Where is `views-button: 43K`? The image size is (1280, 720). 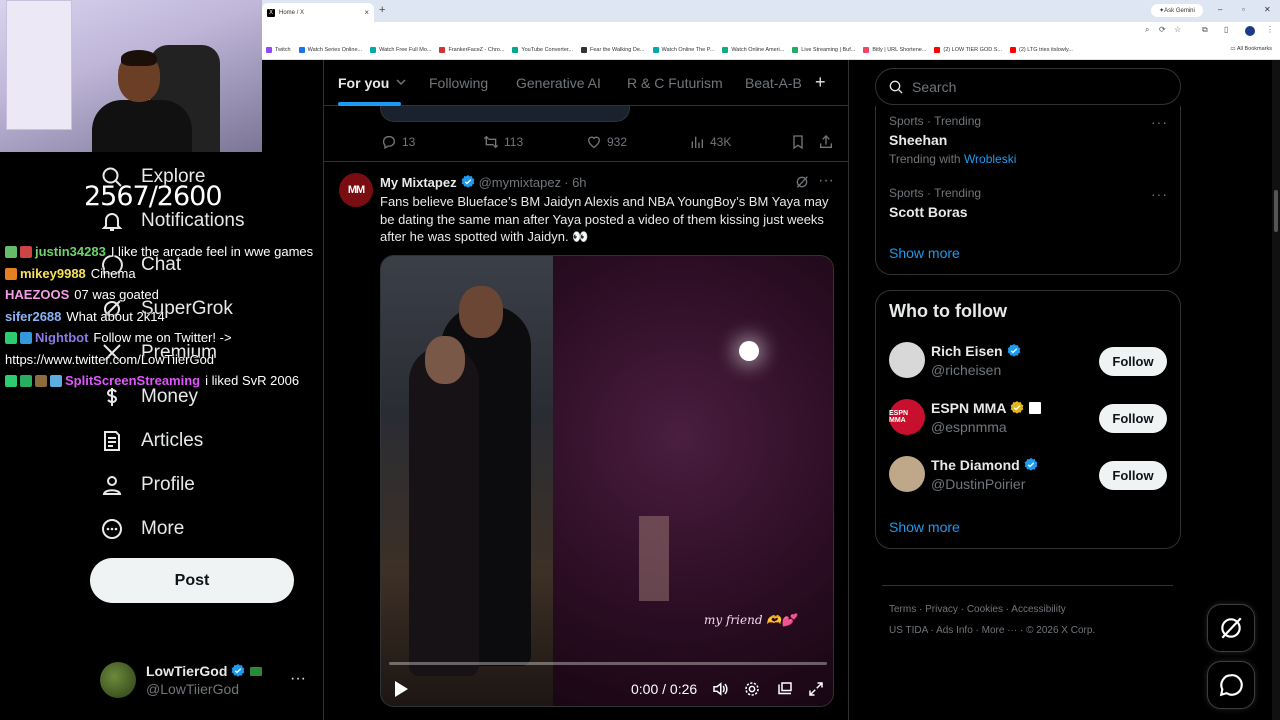 views-button: 43K is located at coordinates (710, 142).